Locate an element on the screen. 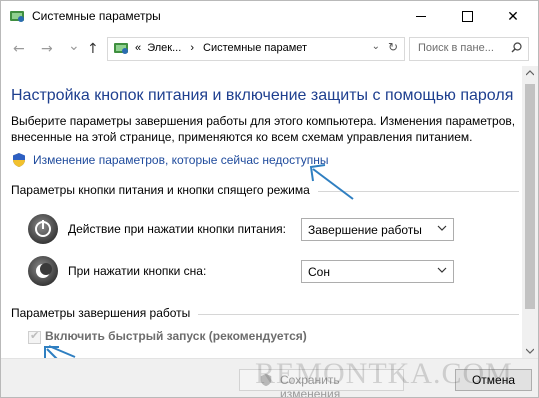  annotation-arrow-icon is located at coordinates (331, 182).